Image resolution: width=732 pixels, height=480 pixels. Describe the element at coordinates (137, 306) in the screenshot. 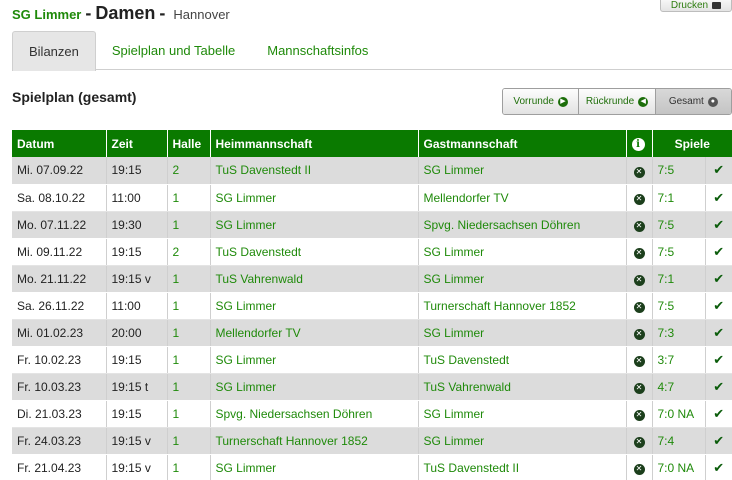

I see `cell-zeit: 11:00` at that location.